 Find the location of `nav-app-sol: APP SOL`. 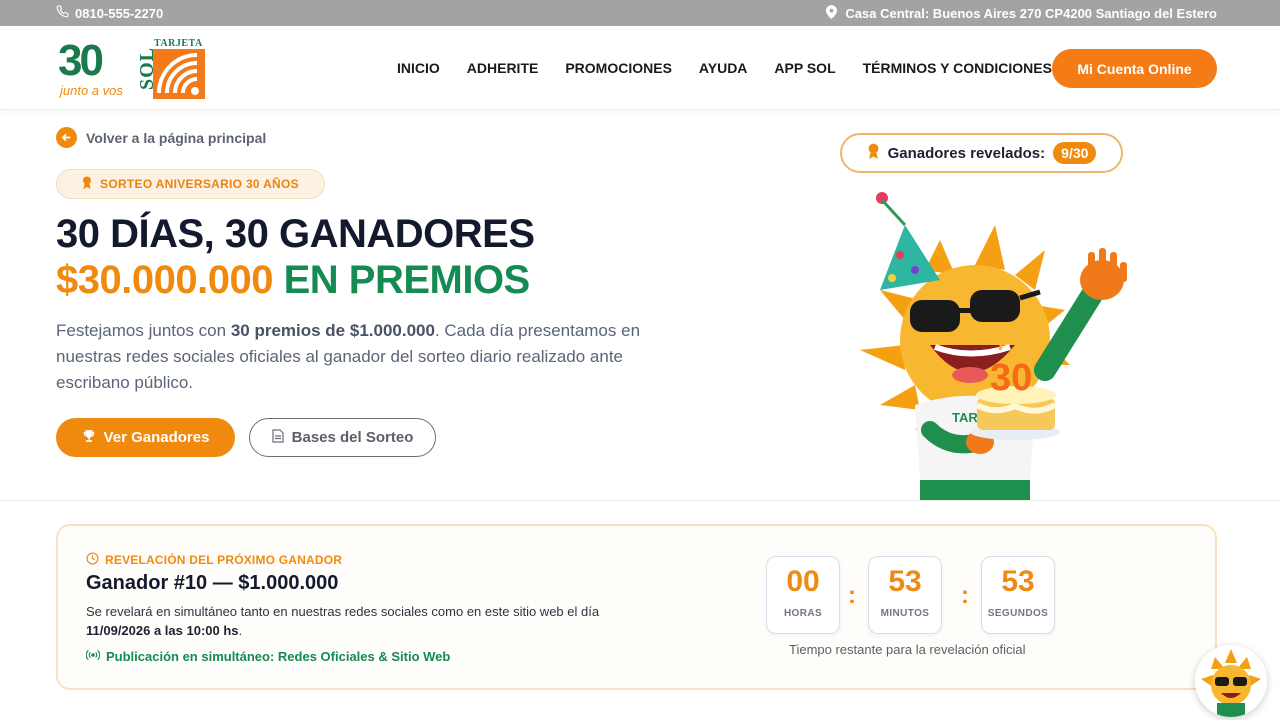

nav-app-sol: APP SOL is located at coordinates (804, 68).